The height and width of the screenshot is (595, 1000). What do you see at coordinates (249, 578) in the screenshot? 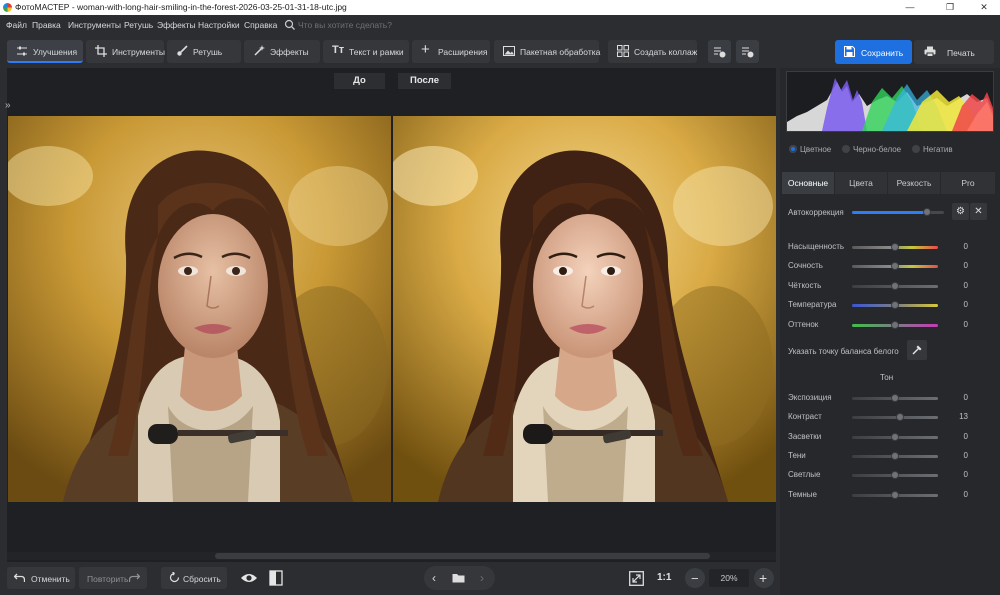
I see `eye-icon` at bounding box center [249, 578].